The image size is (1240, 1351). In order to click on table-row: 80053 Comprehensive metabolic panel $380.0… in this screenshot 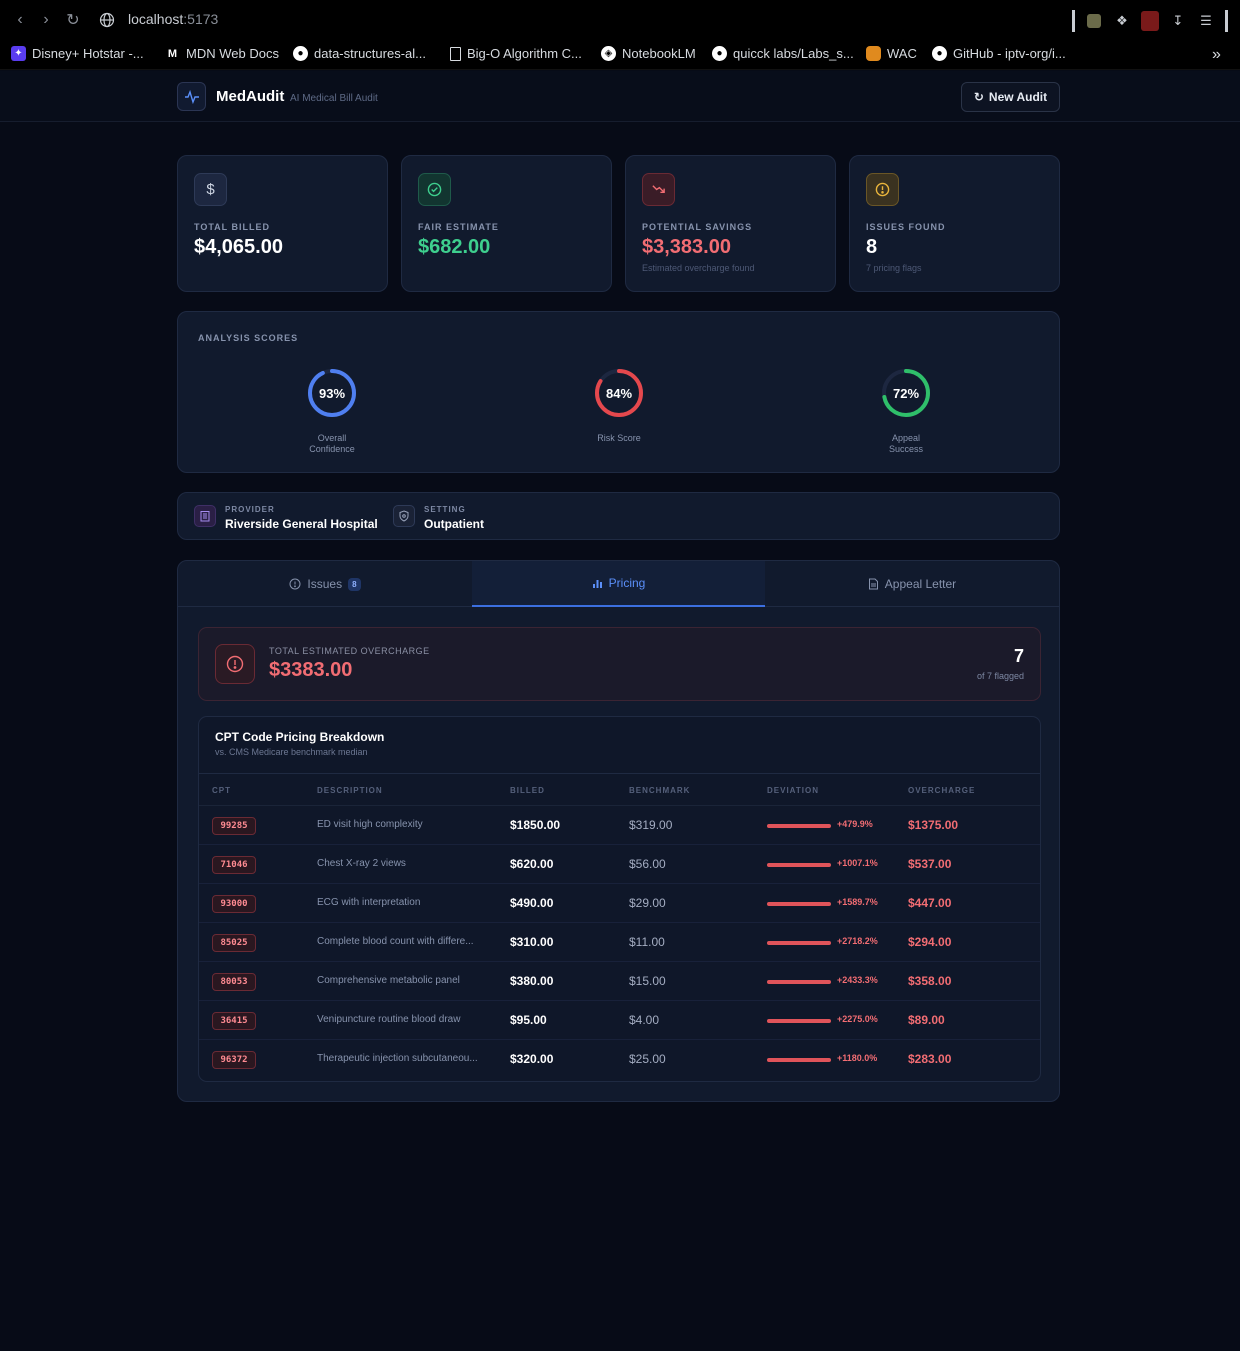, I will do `click(619, 981)`.